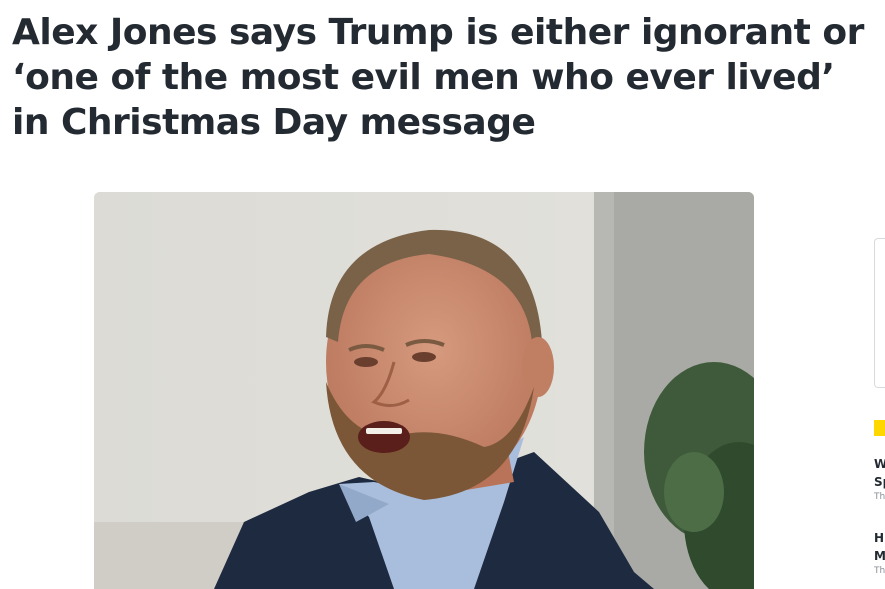 This screenshot has height=589, width=885. I want to click on sidebar-ad-card, so click(879, 313).